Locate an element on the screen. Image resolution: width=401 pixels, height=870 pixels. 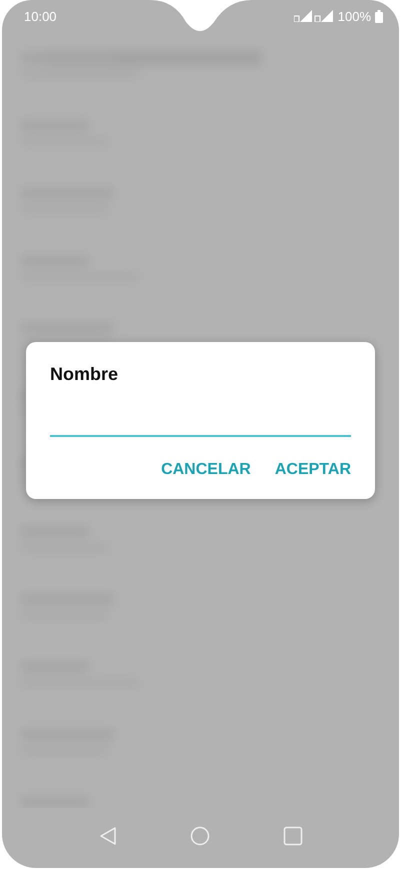
dialog-title: Nombre is located at coordinates (85, 374).